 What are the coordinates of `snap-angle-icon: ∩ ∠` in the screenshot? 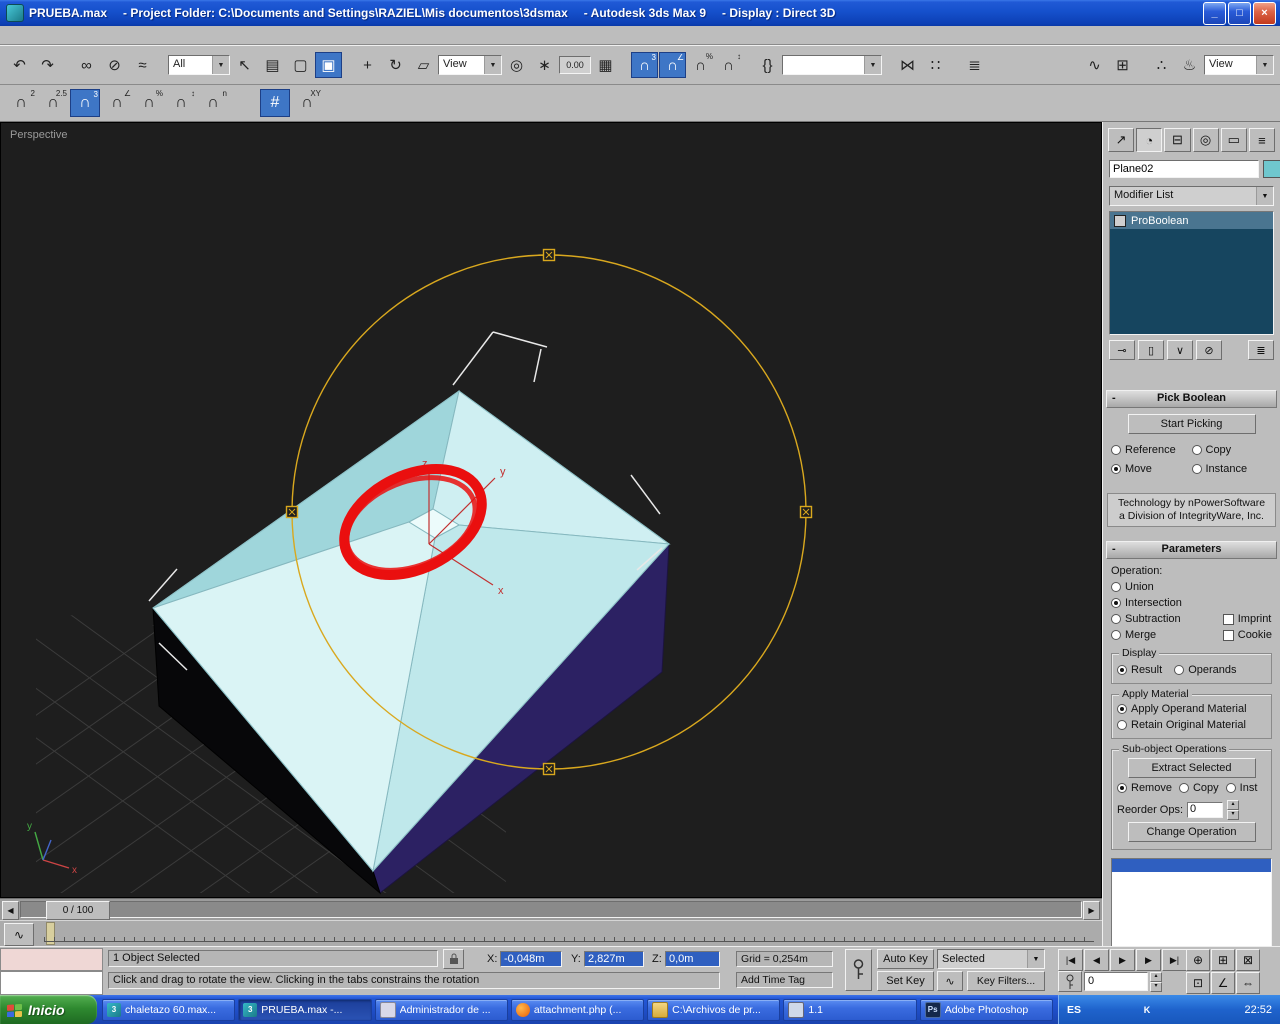 It's located at (117, 103).